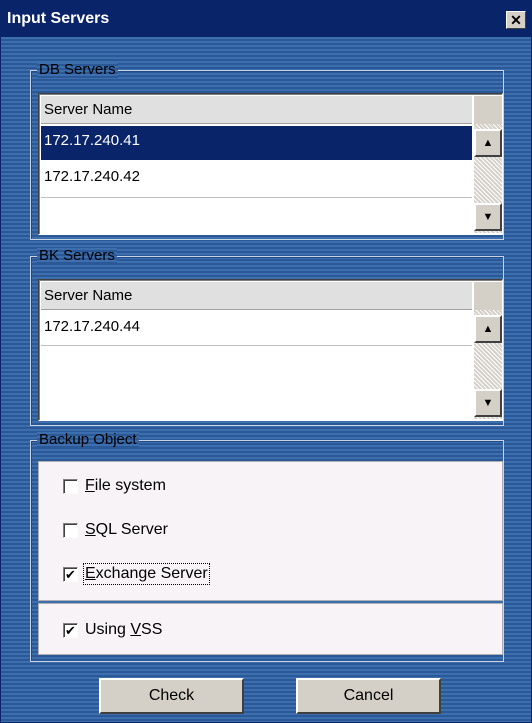 The width and height of the screenshot is (532, 723). What do you see at coordinates (256, 110) in the screenshot?
I see `db-servers-column-header: Server Name` at bounding box center [256, 110].